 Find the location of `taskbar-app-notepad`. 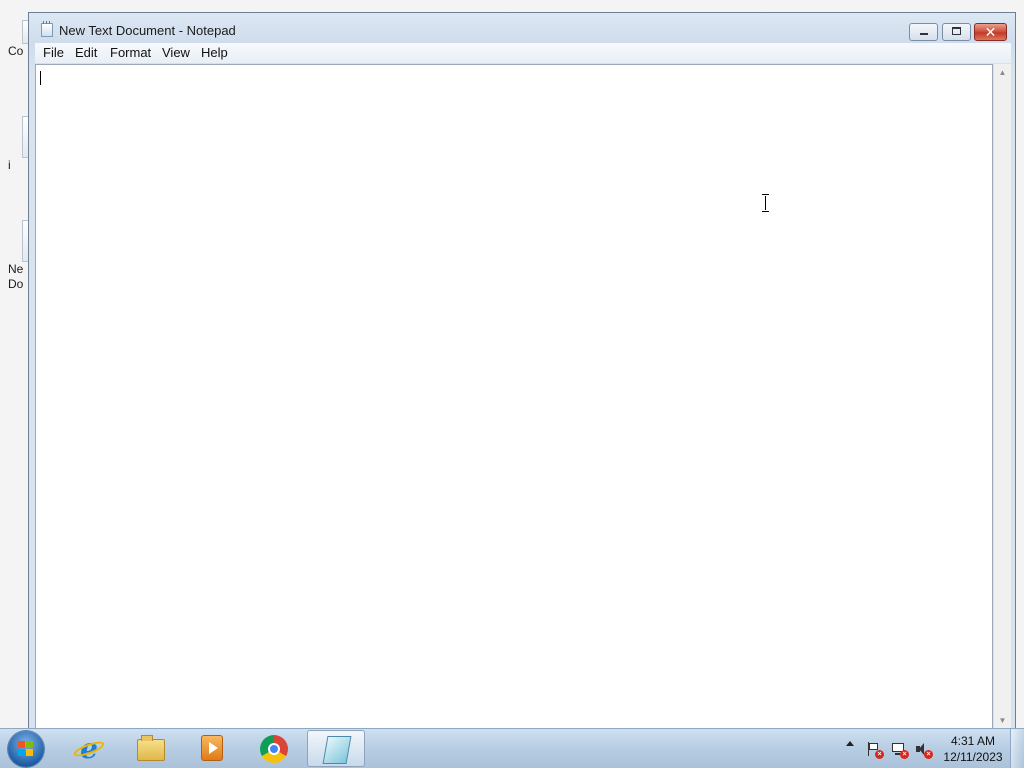

taskbar-app-notepad is located at coordinates (336, 748).